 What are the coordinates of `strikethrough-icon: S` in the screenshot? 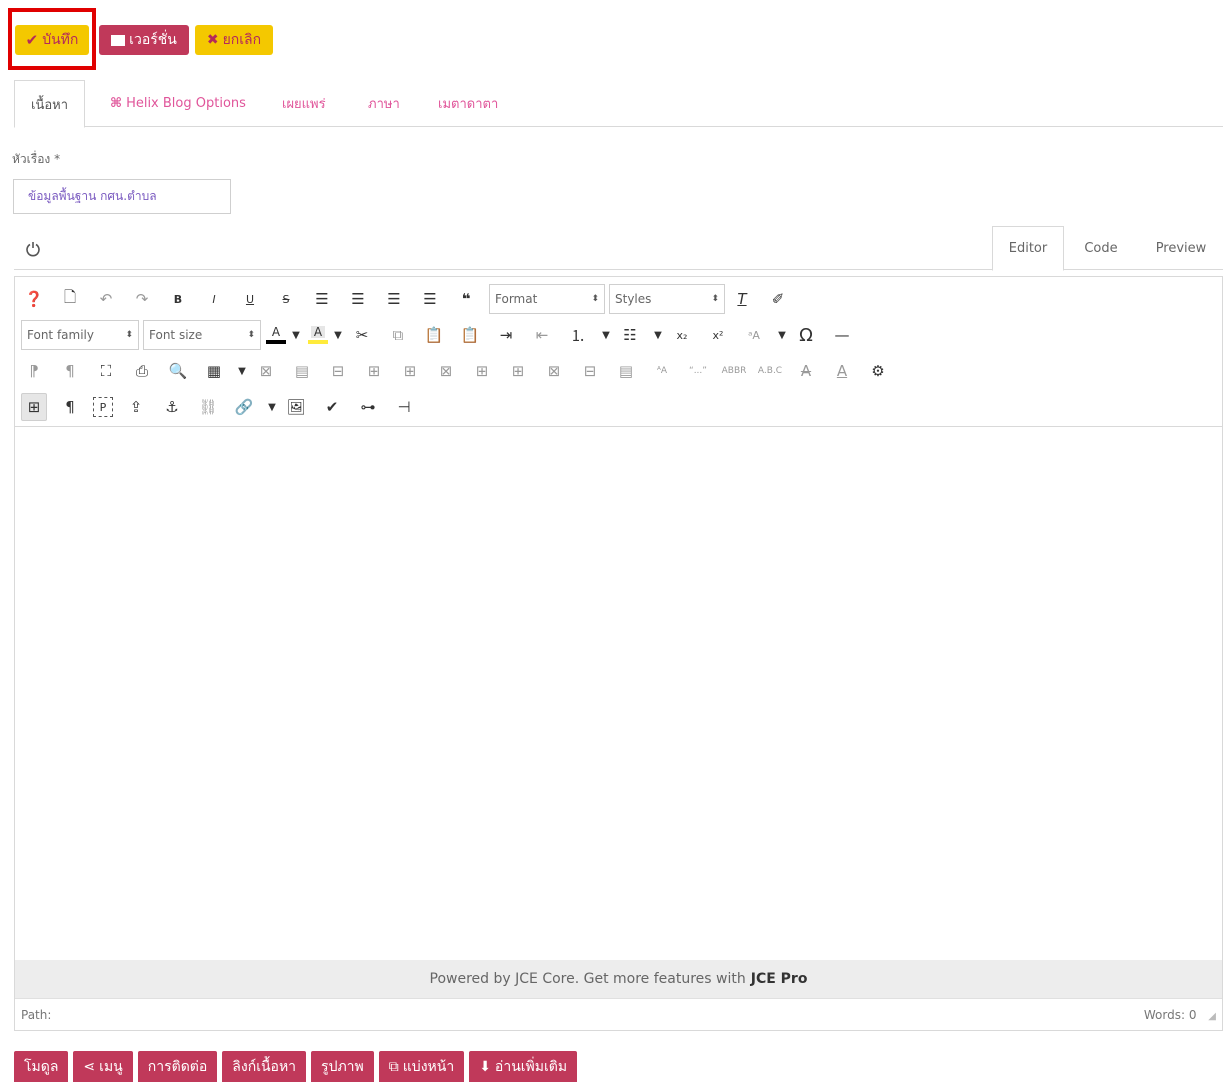 It's located at (286, 299).